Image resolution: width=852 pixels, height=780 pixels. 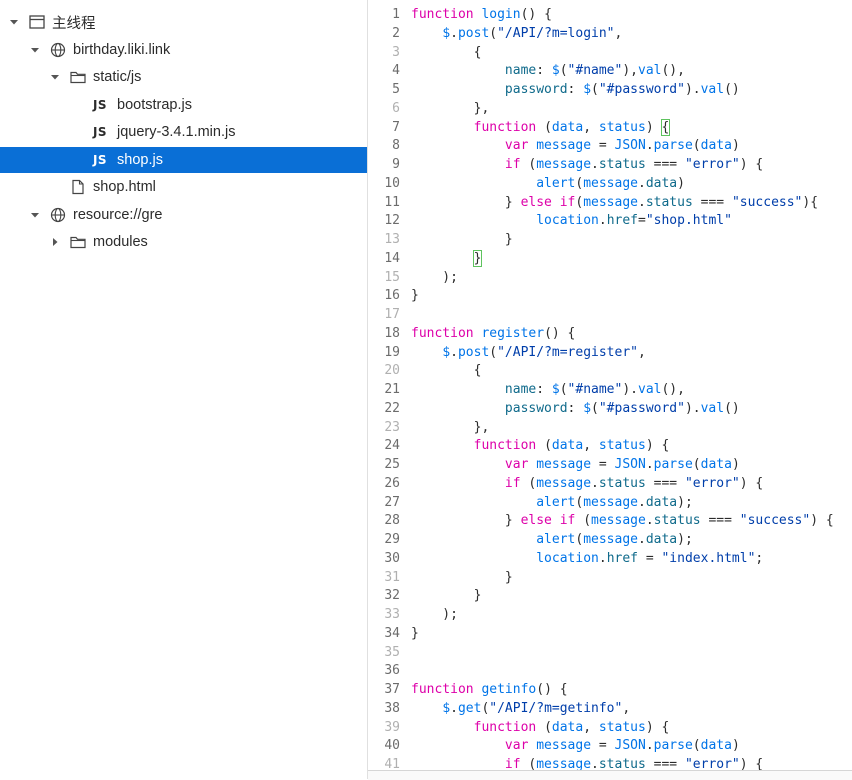 I want to click on code-line: 2 $.post("/API/?m=login",, so click(x=610, y=33).